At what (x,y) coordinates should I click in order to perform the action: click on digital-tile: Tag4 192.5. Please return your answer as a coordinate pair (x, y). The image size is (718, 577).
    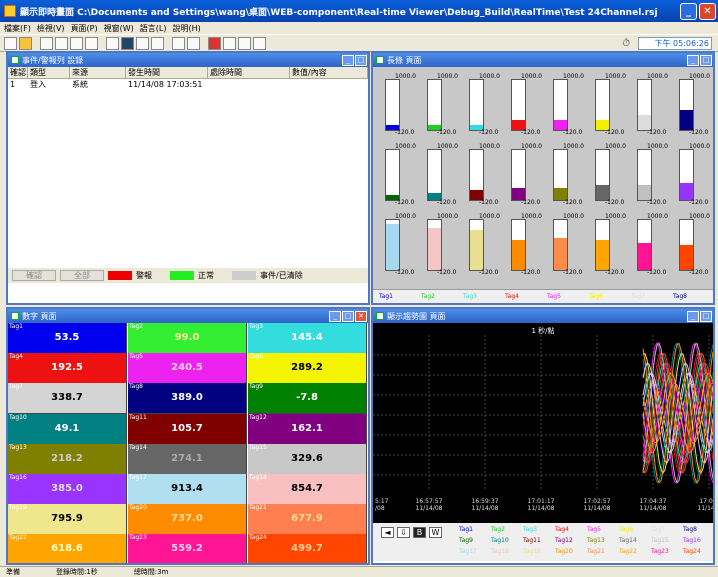
    Looking at the image, I should click on (67, 369).